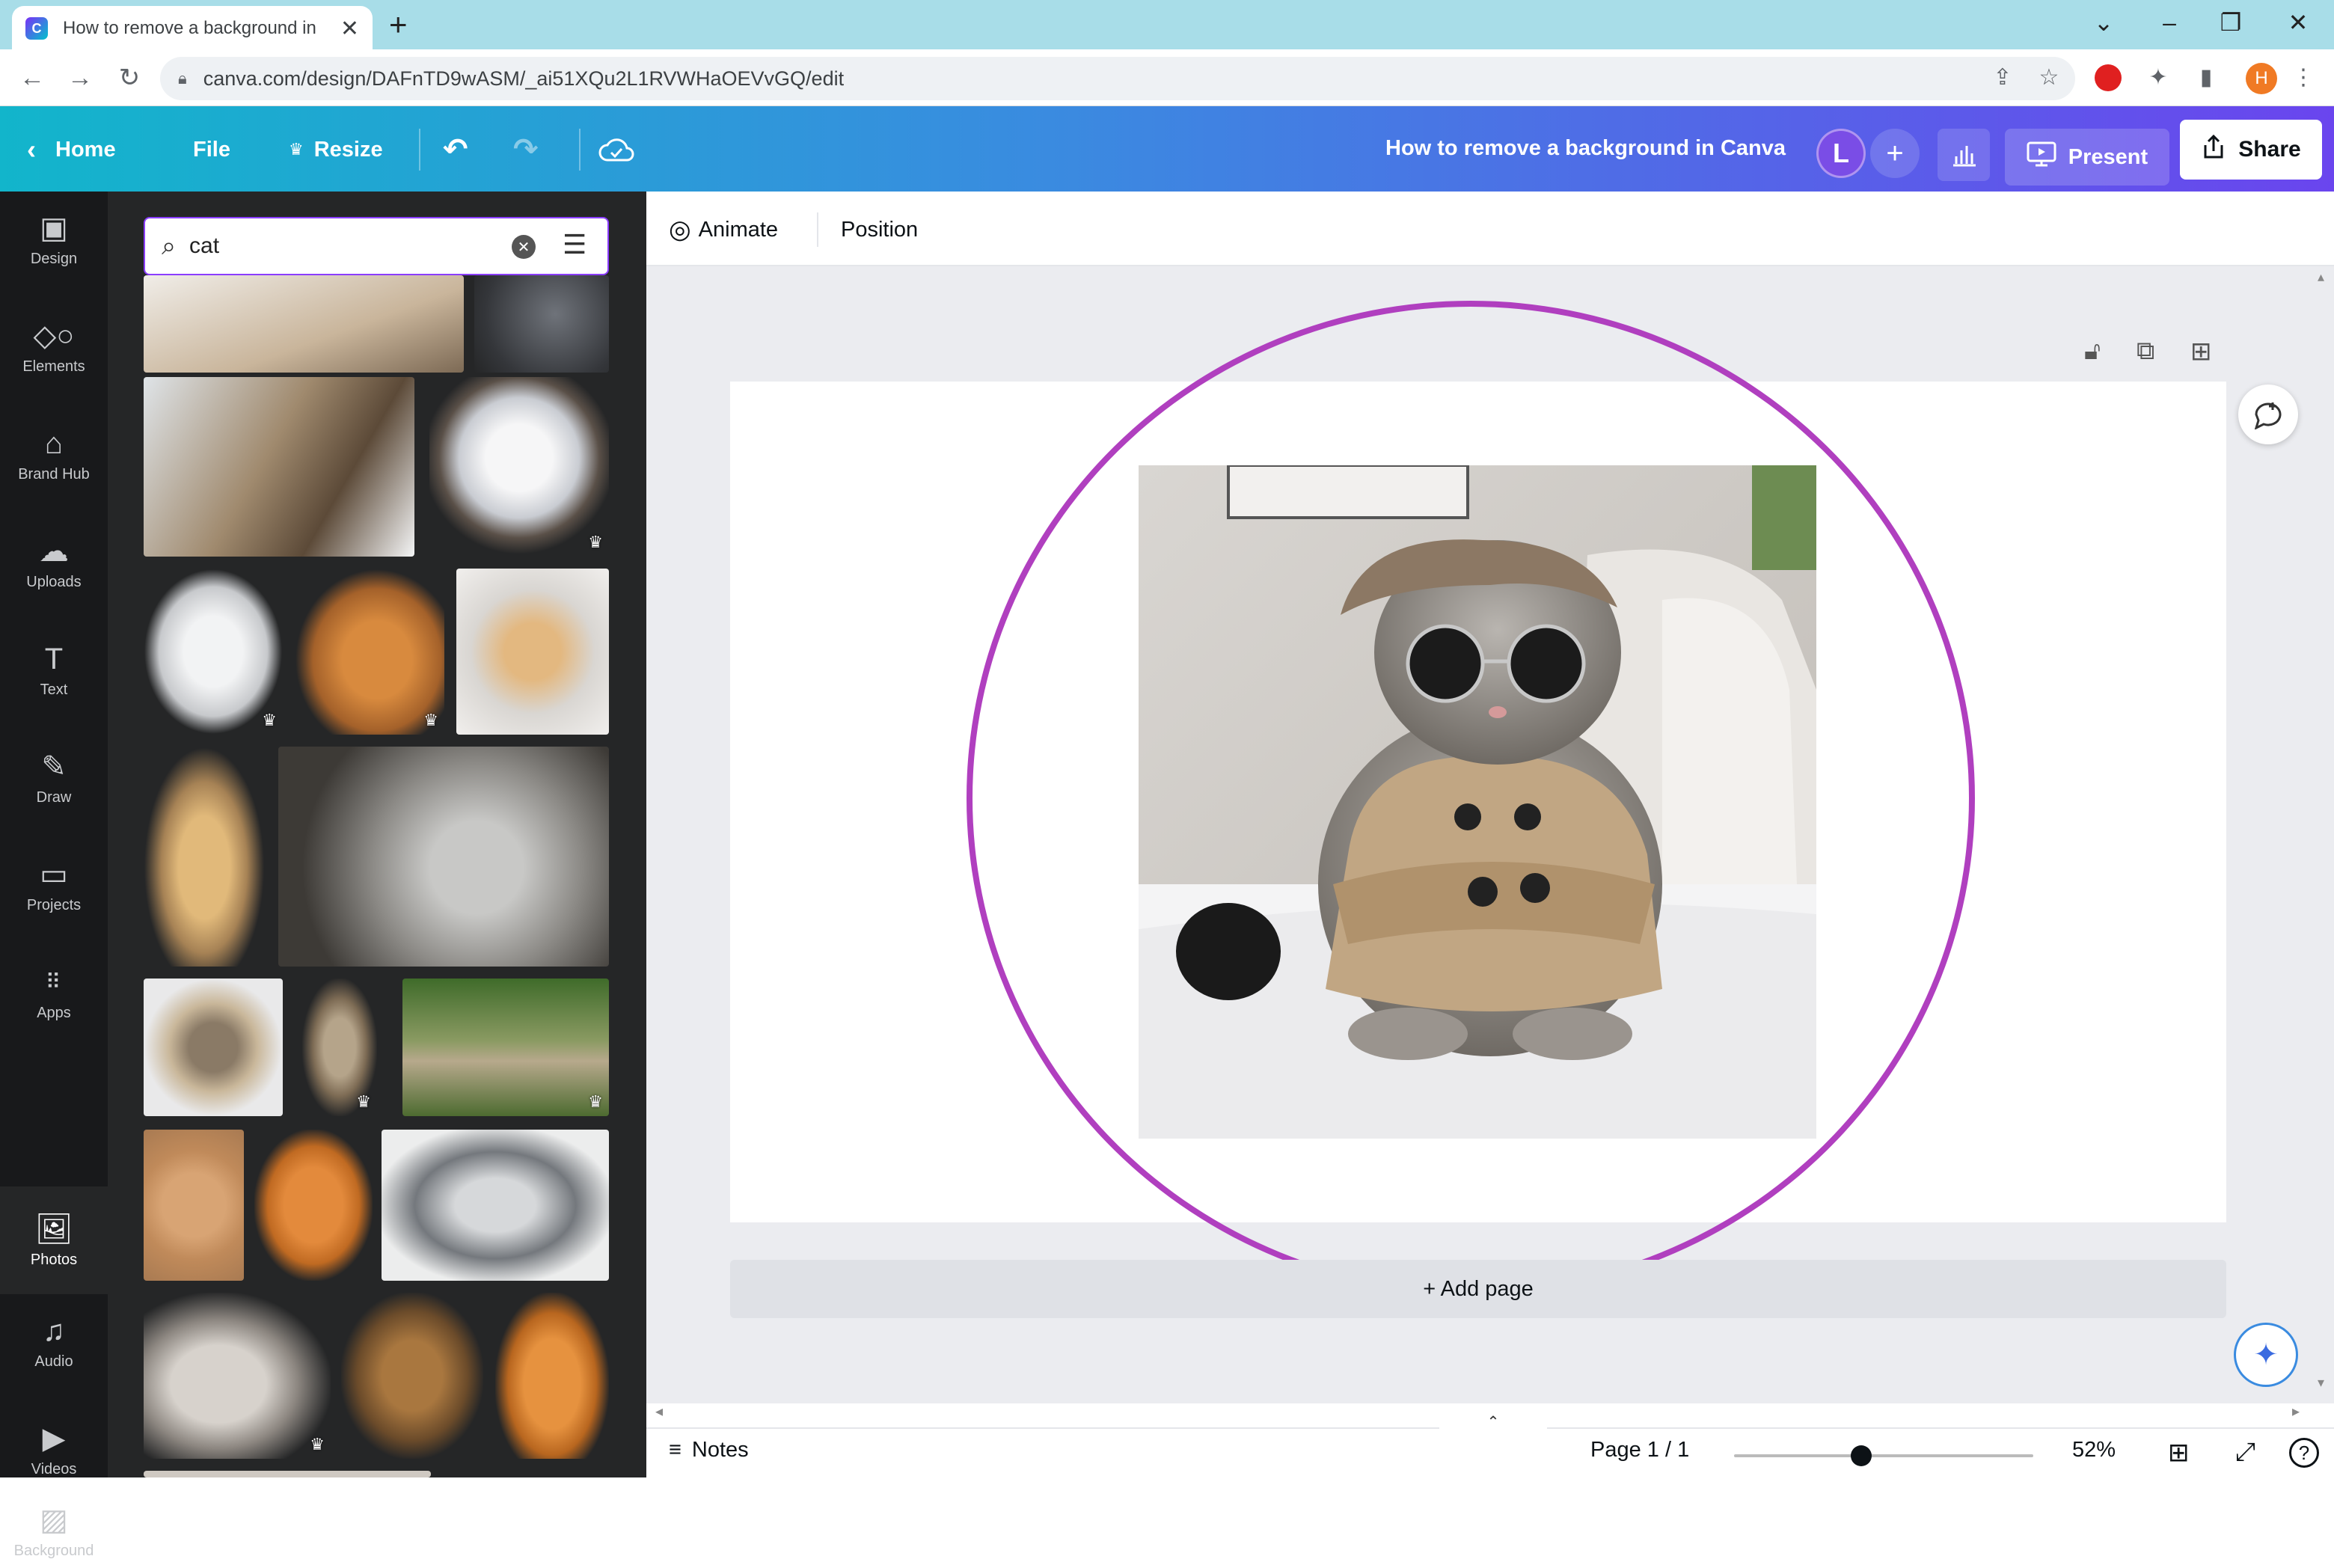  What do you see at coordinates (2261, 78) in the screenshot?
I see `browser-profile-avatar: H` at bounding box center [2261, 78].